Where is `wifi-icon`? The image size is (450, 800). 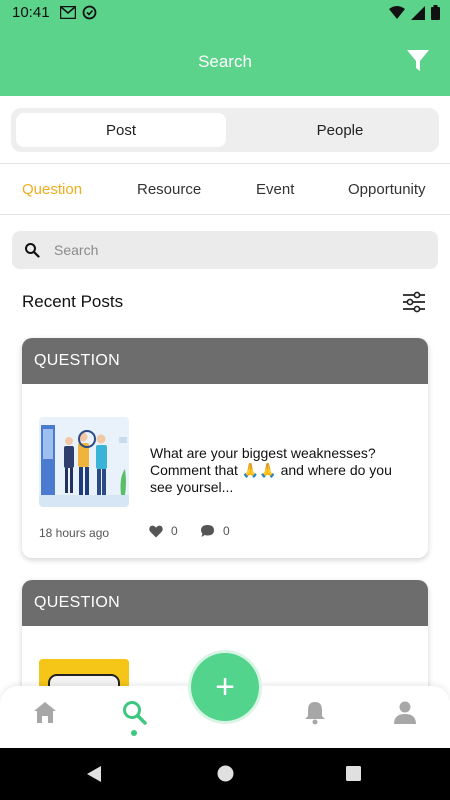
wifi-icon is located at coordinates (397, 12).